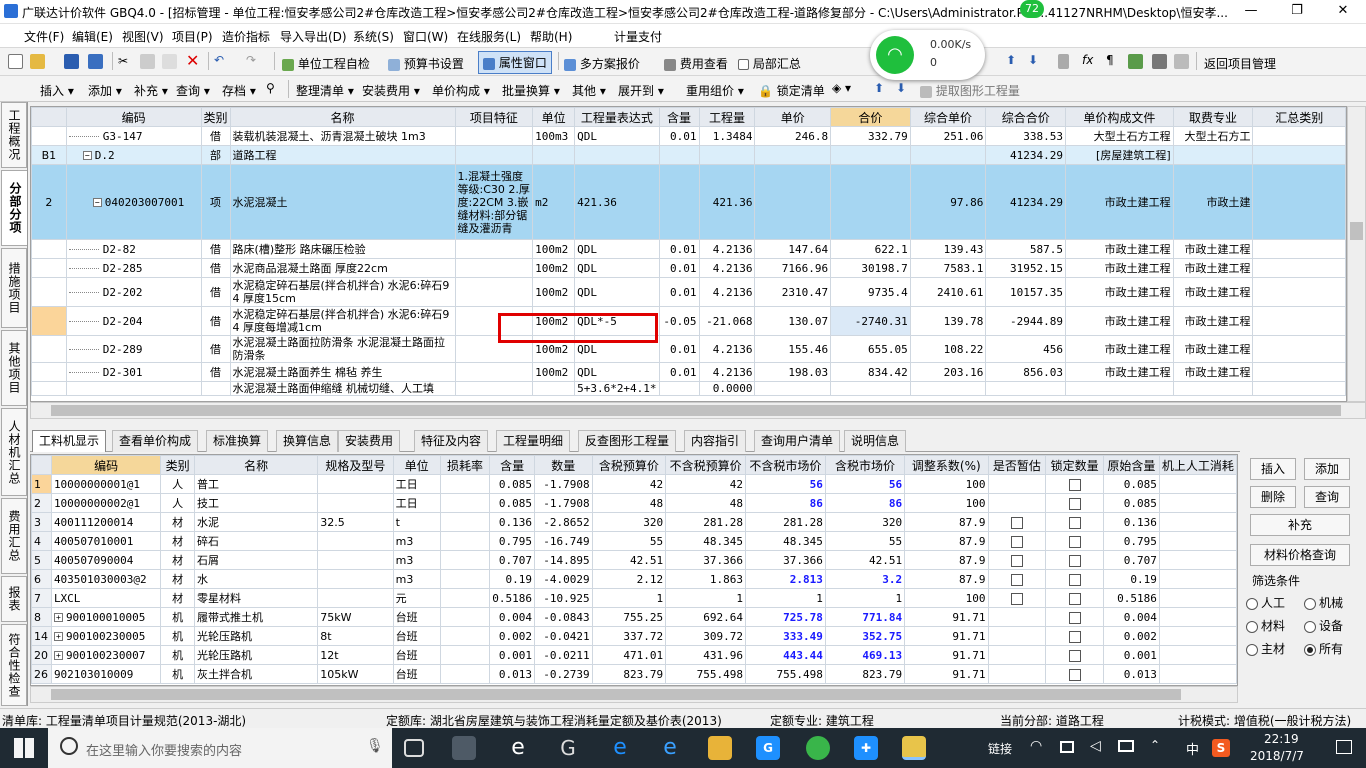  What do you see at coordinates (870, 136) in the screenshot?
I see `upper-cell-total: 332.79` at bounding box center [870, 136].